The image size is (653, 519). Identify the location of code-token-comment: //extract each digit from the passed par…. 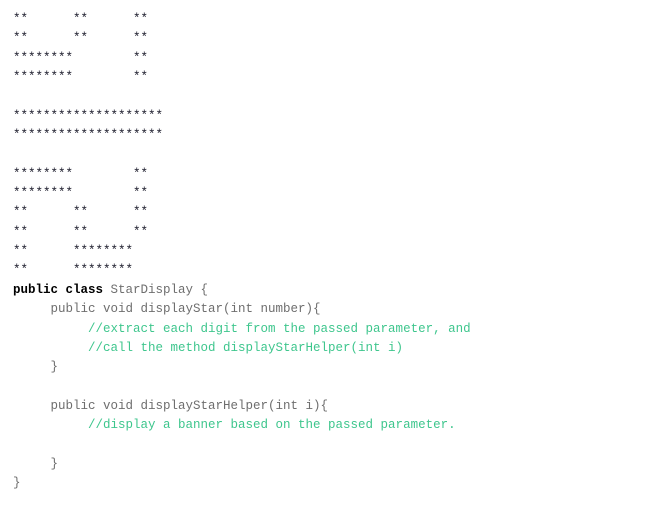
(242, 328).